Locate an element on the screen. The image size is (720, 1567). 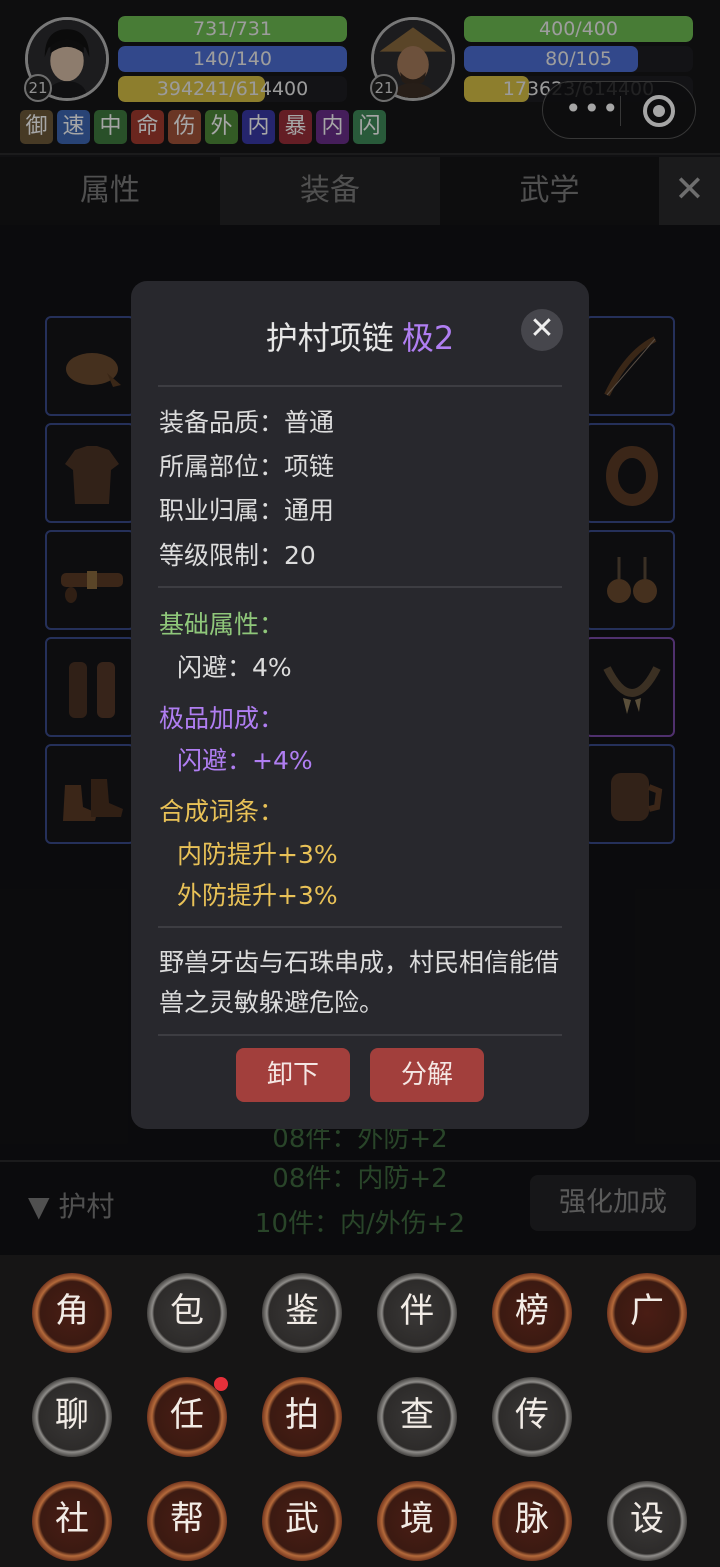
affix-header: 合成词条： is located at coordinates (222, 811).